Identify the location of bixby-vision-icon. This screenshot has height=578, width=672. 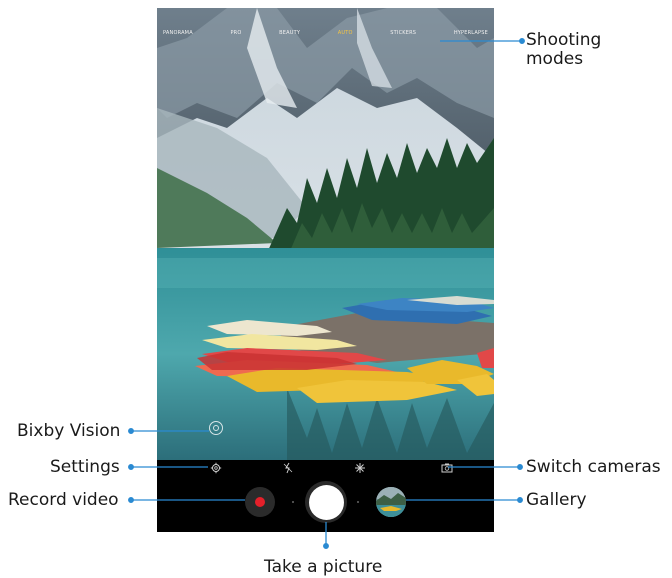
(216, 428).